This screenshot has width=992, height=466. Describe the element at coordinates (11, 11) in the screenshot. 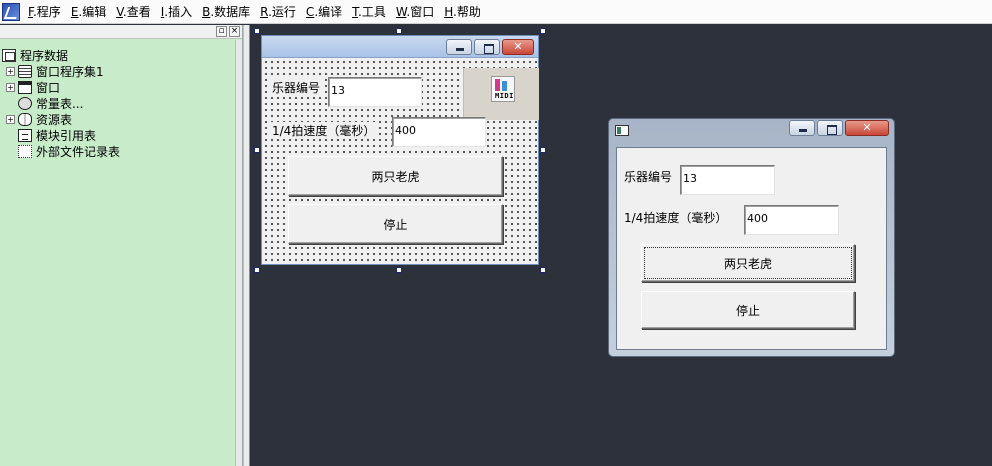

I see `app-logo-icon` at that location.